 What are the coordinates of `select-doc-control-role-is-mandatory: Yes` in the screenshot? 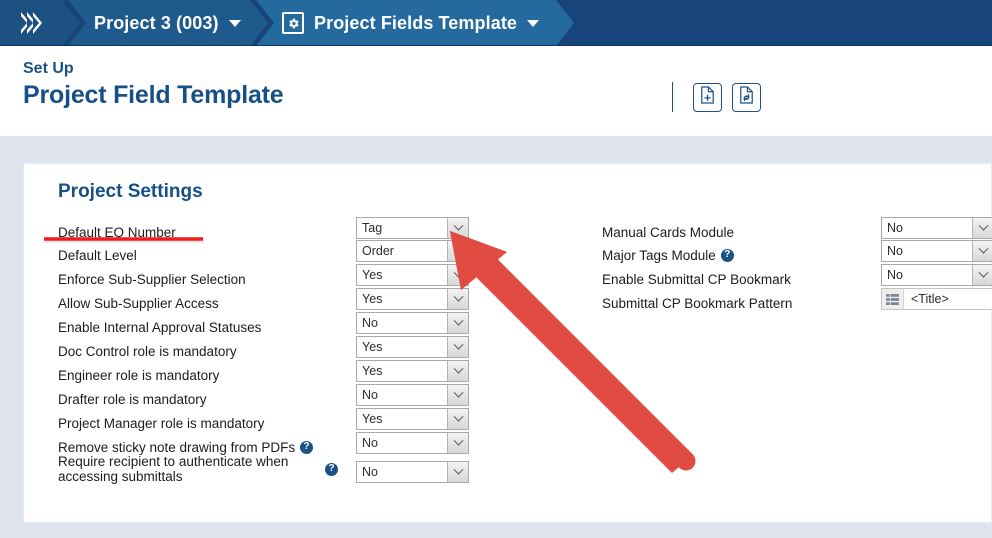 It's located at (412, 347).